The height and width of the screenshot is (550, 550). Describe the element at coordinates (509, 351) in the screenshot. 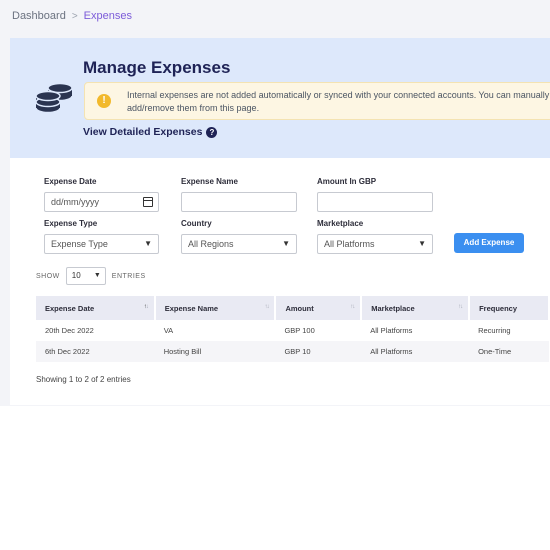

I see `cell-frequency: One-Time` at that location.